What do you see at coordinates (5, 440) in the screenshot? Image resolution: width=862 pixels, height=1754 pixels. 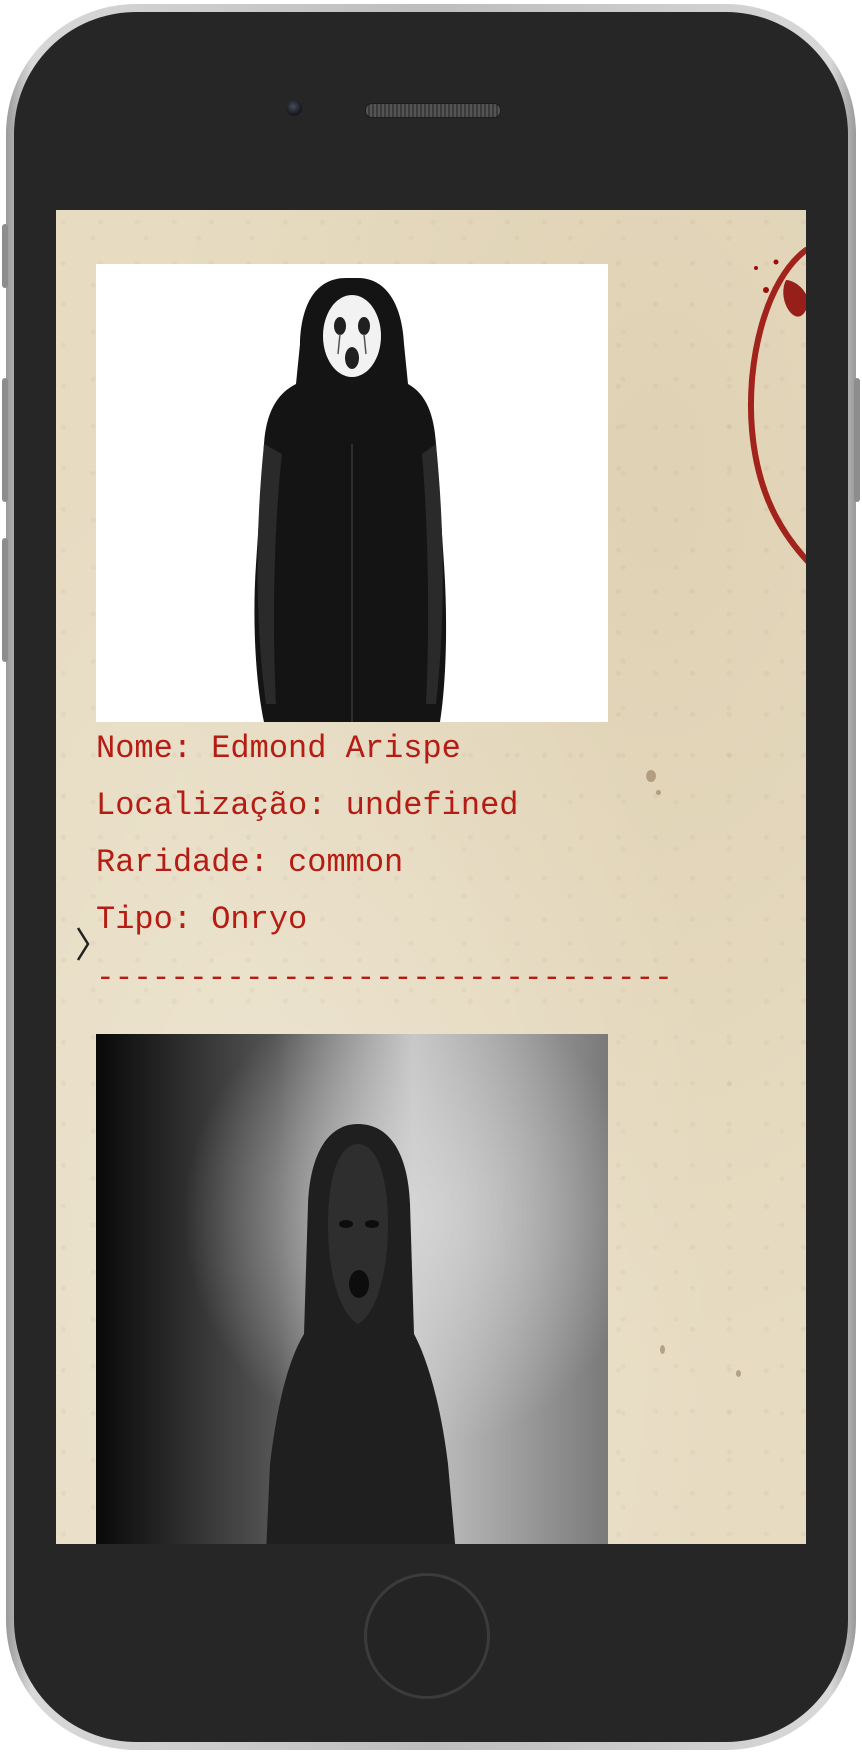 I see `volume-up-button` at bounding box center [5, 440].